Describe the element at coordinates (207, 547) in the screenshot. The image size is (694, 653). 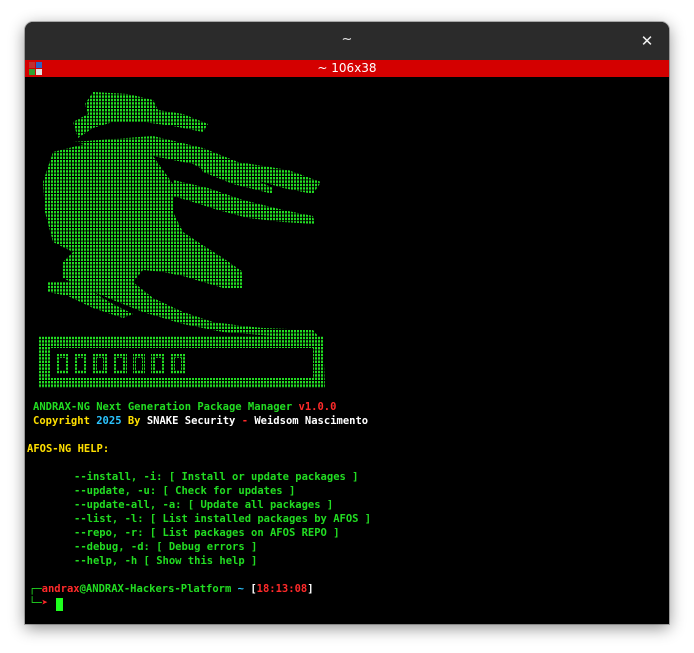
I see `option-desc: [ Debug errors ]` at that location.